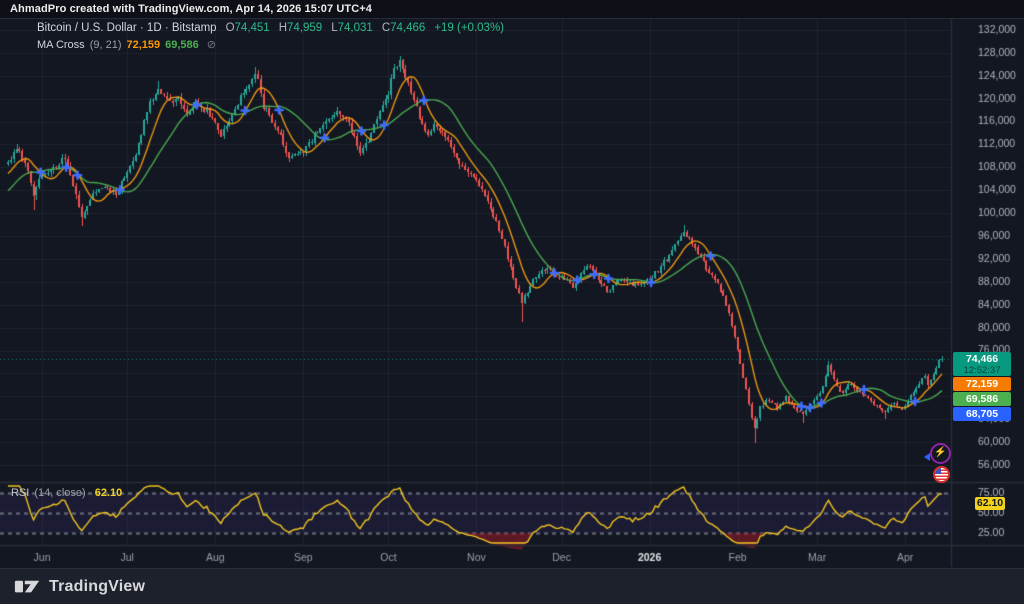  What do you see at coordinates (469, 28) in the screenshot?
I see `change-value: +19 (+0.03%)` at bounding box center [469, 28].